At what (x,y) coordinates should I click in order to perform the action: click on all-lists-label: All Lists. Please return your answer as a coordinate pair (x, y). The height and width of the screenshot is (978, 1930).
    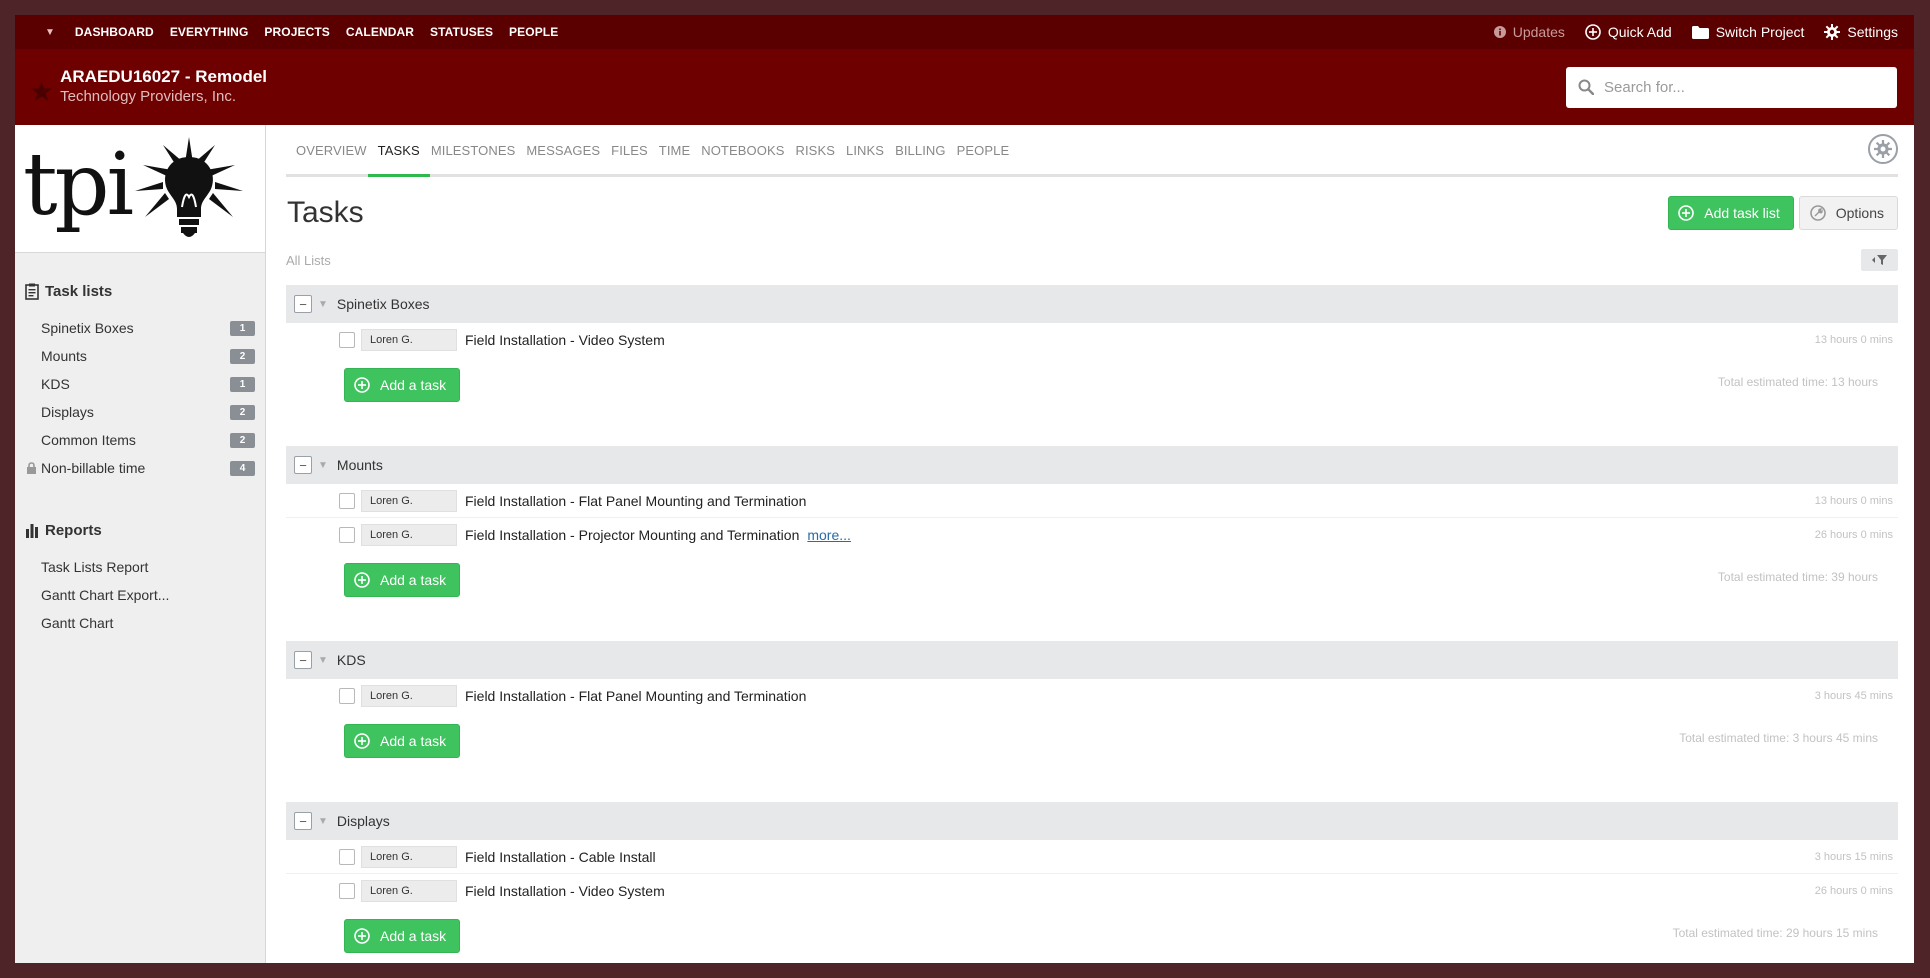
    Looking at the image, I should click on (308, 260).